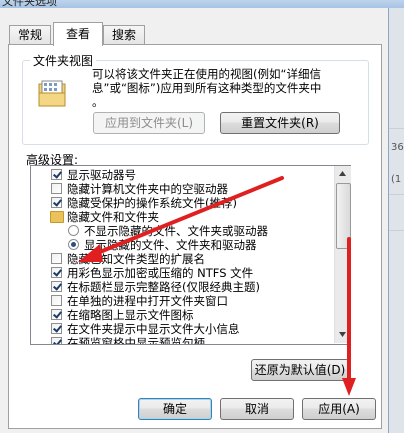 This screenshot has height=433, width=404. What do you see at coordinates (206, 74) in the screenshot?
I see `description-line: 可以将该文件夹正在使用的视图(例如“详细信` at bounding box center [206, 74].